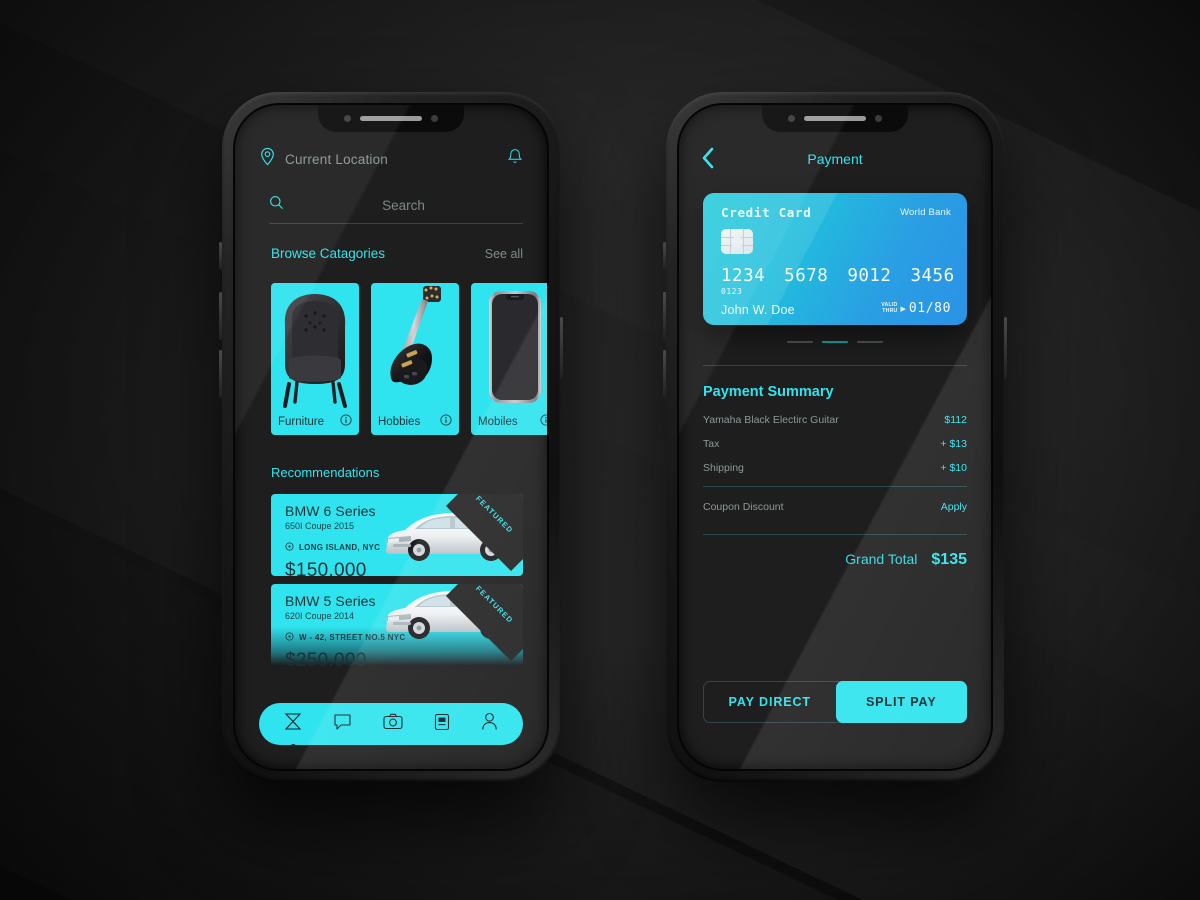 The image size is (1200, 900). I want to click on card-chip-icon, so click(737, 241).